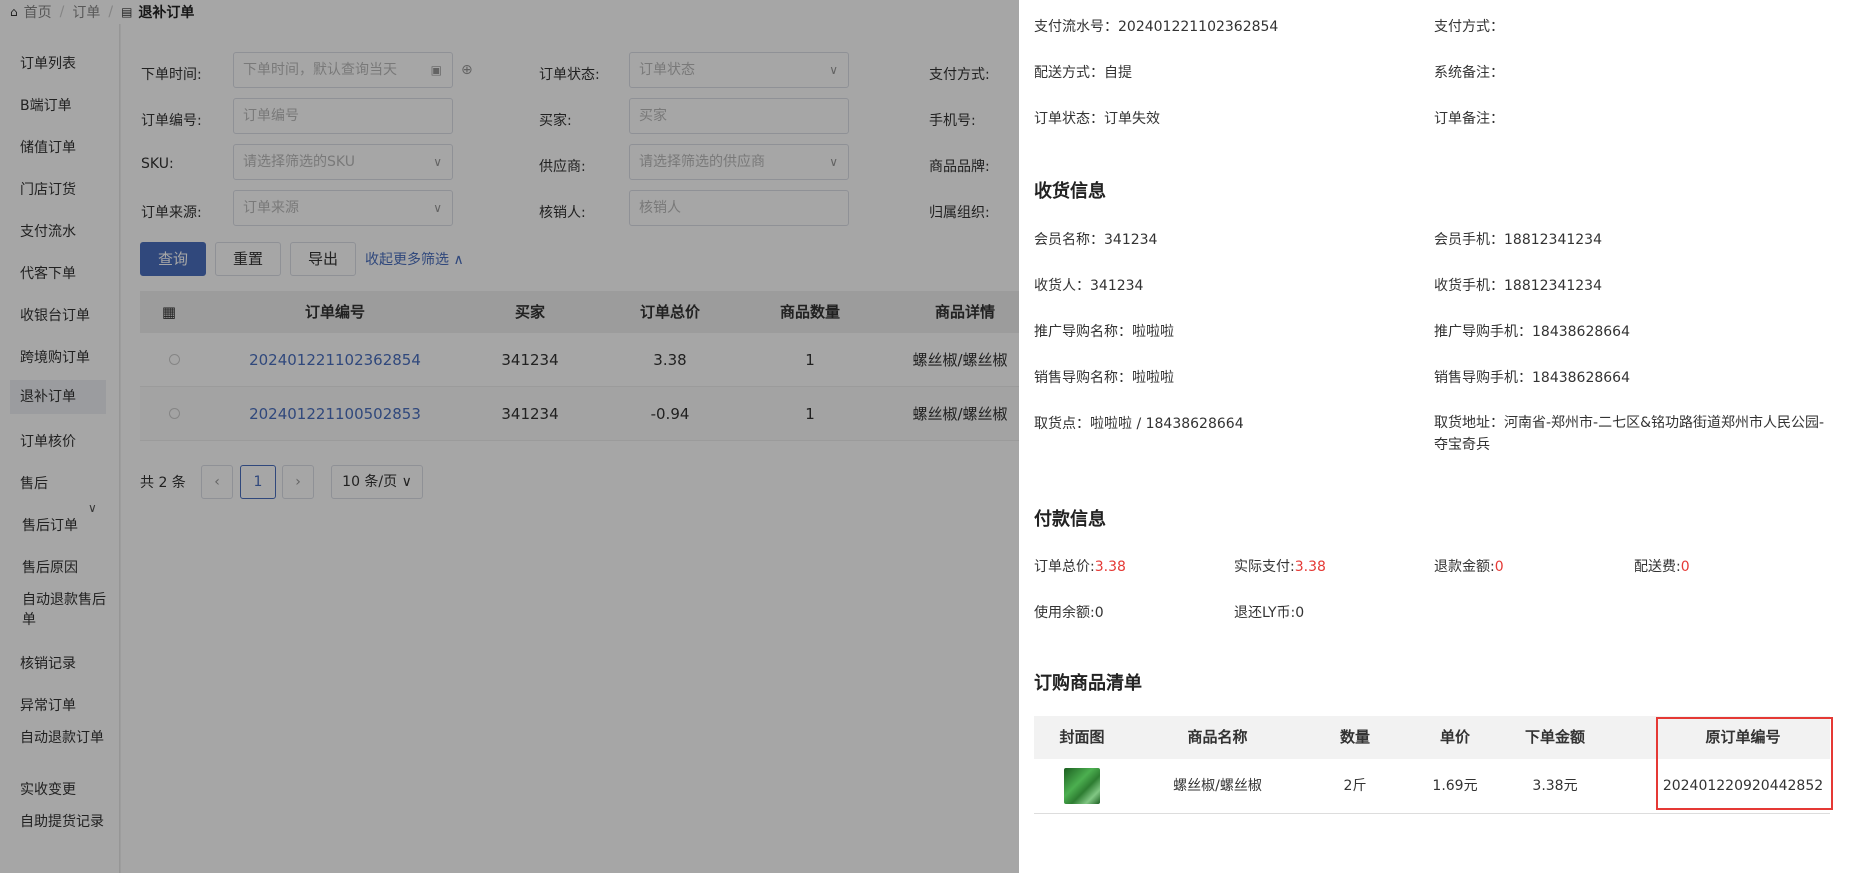 The height and width of the screenshot is (873, 1852). What do you see at coordinates (1454, 737) in the screenshot?
I see `col-unit-price: 单价` at bounding box center [1454, 737].